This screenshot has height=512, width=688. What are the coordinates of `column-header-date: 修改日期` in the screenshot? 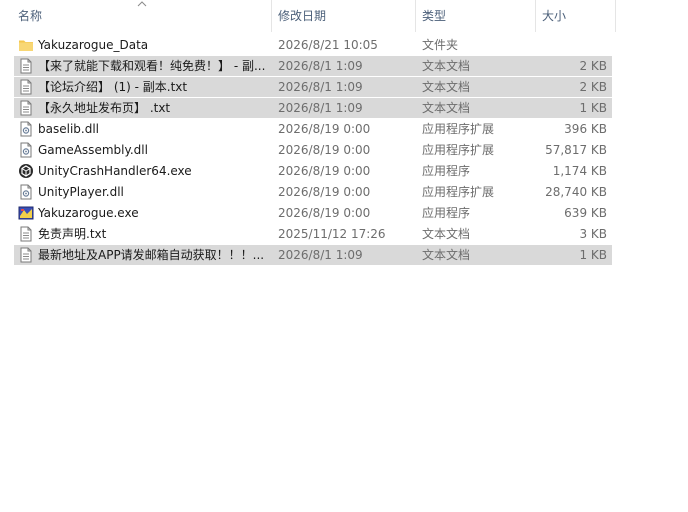 It's located at (344, 16).